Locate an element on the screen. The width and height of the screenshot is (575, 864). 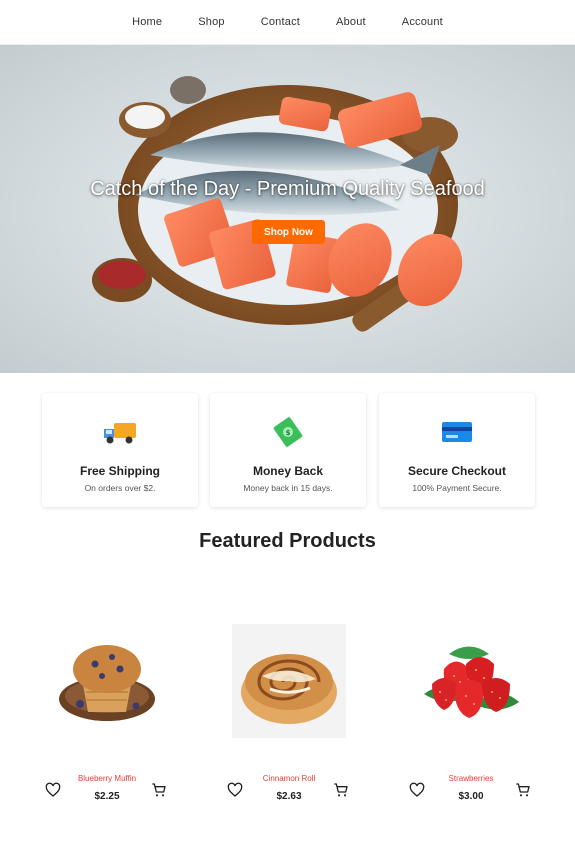
nav-about-link: About is located at coordinates (351, 22).